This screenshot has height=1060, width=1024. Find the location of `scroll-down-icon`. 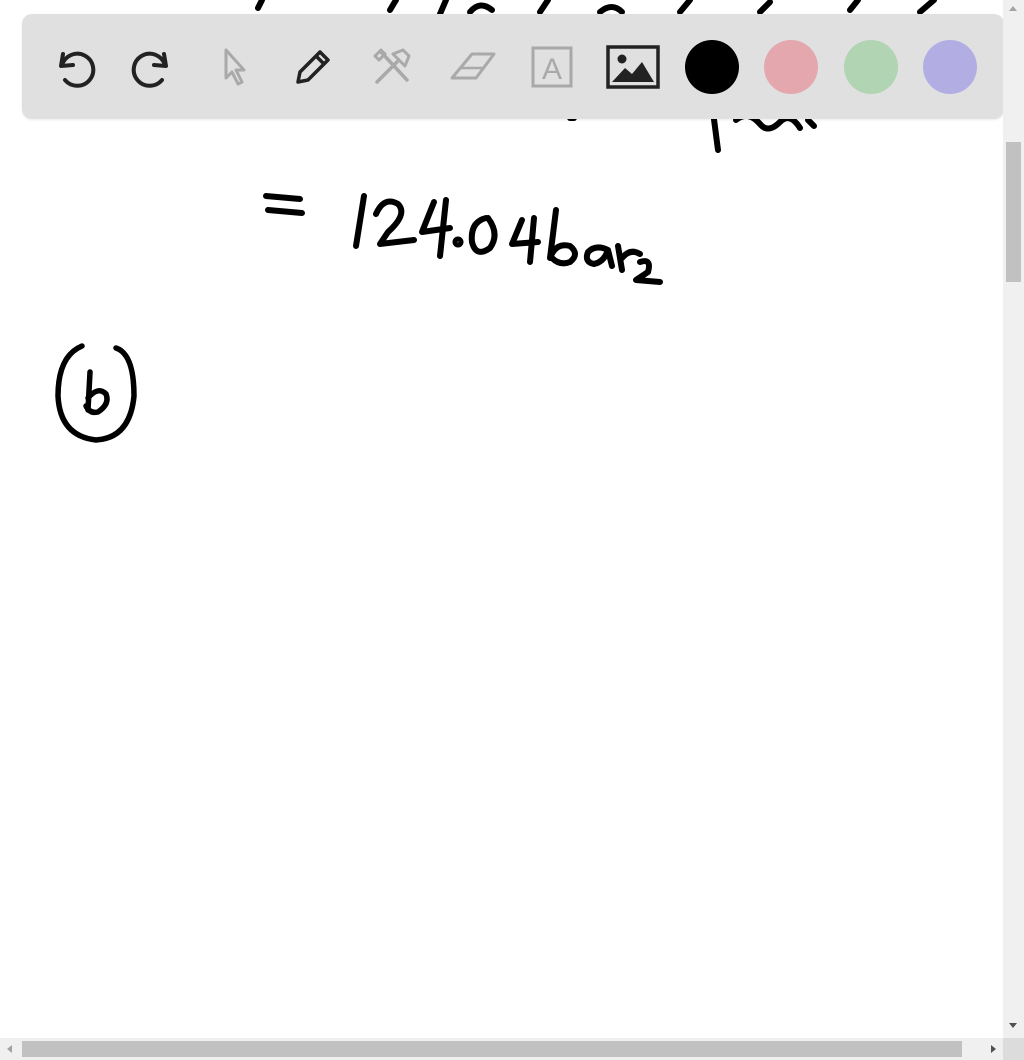

scroll-down-icon is located at coordinates (1013, 1025).